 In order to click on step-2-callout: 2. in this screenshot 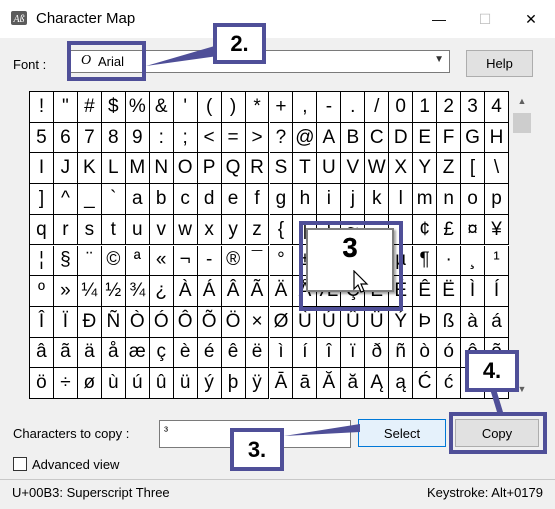, I will do `click(239, 43)`.